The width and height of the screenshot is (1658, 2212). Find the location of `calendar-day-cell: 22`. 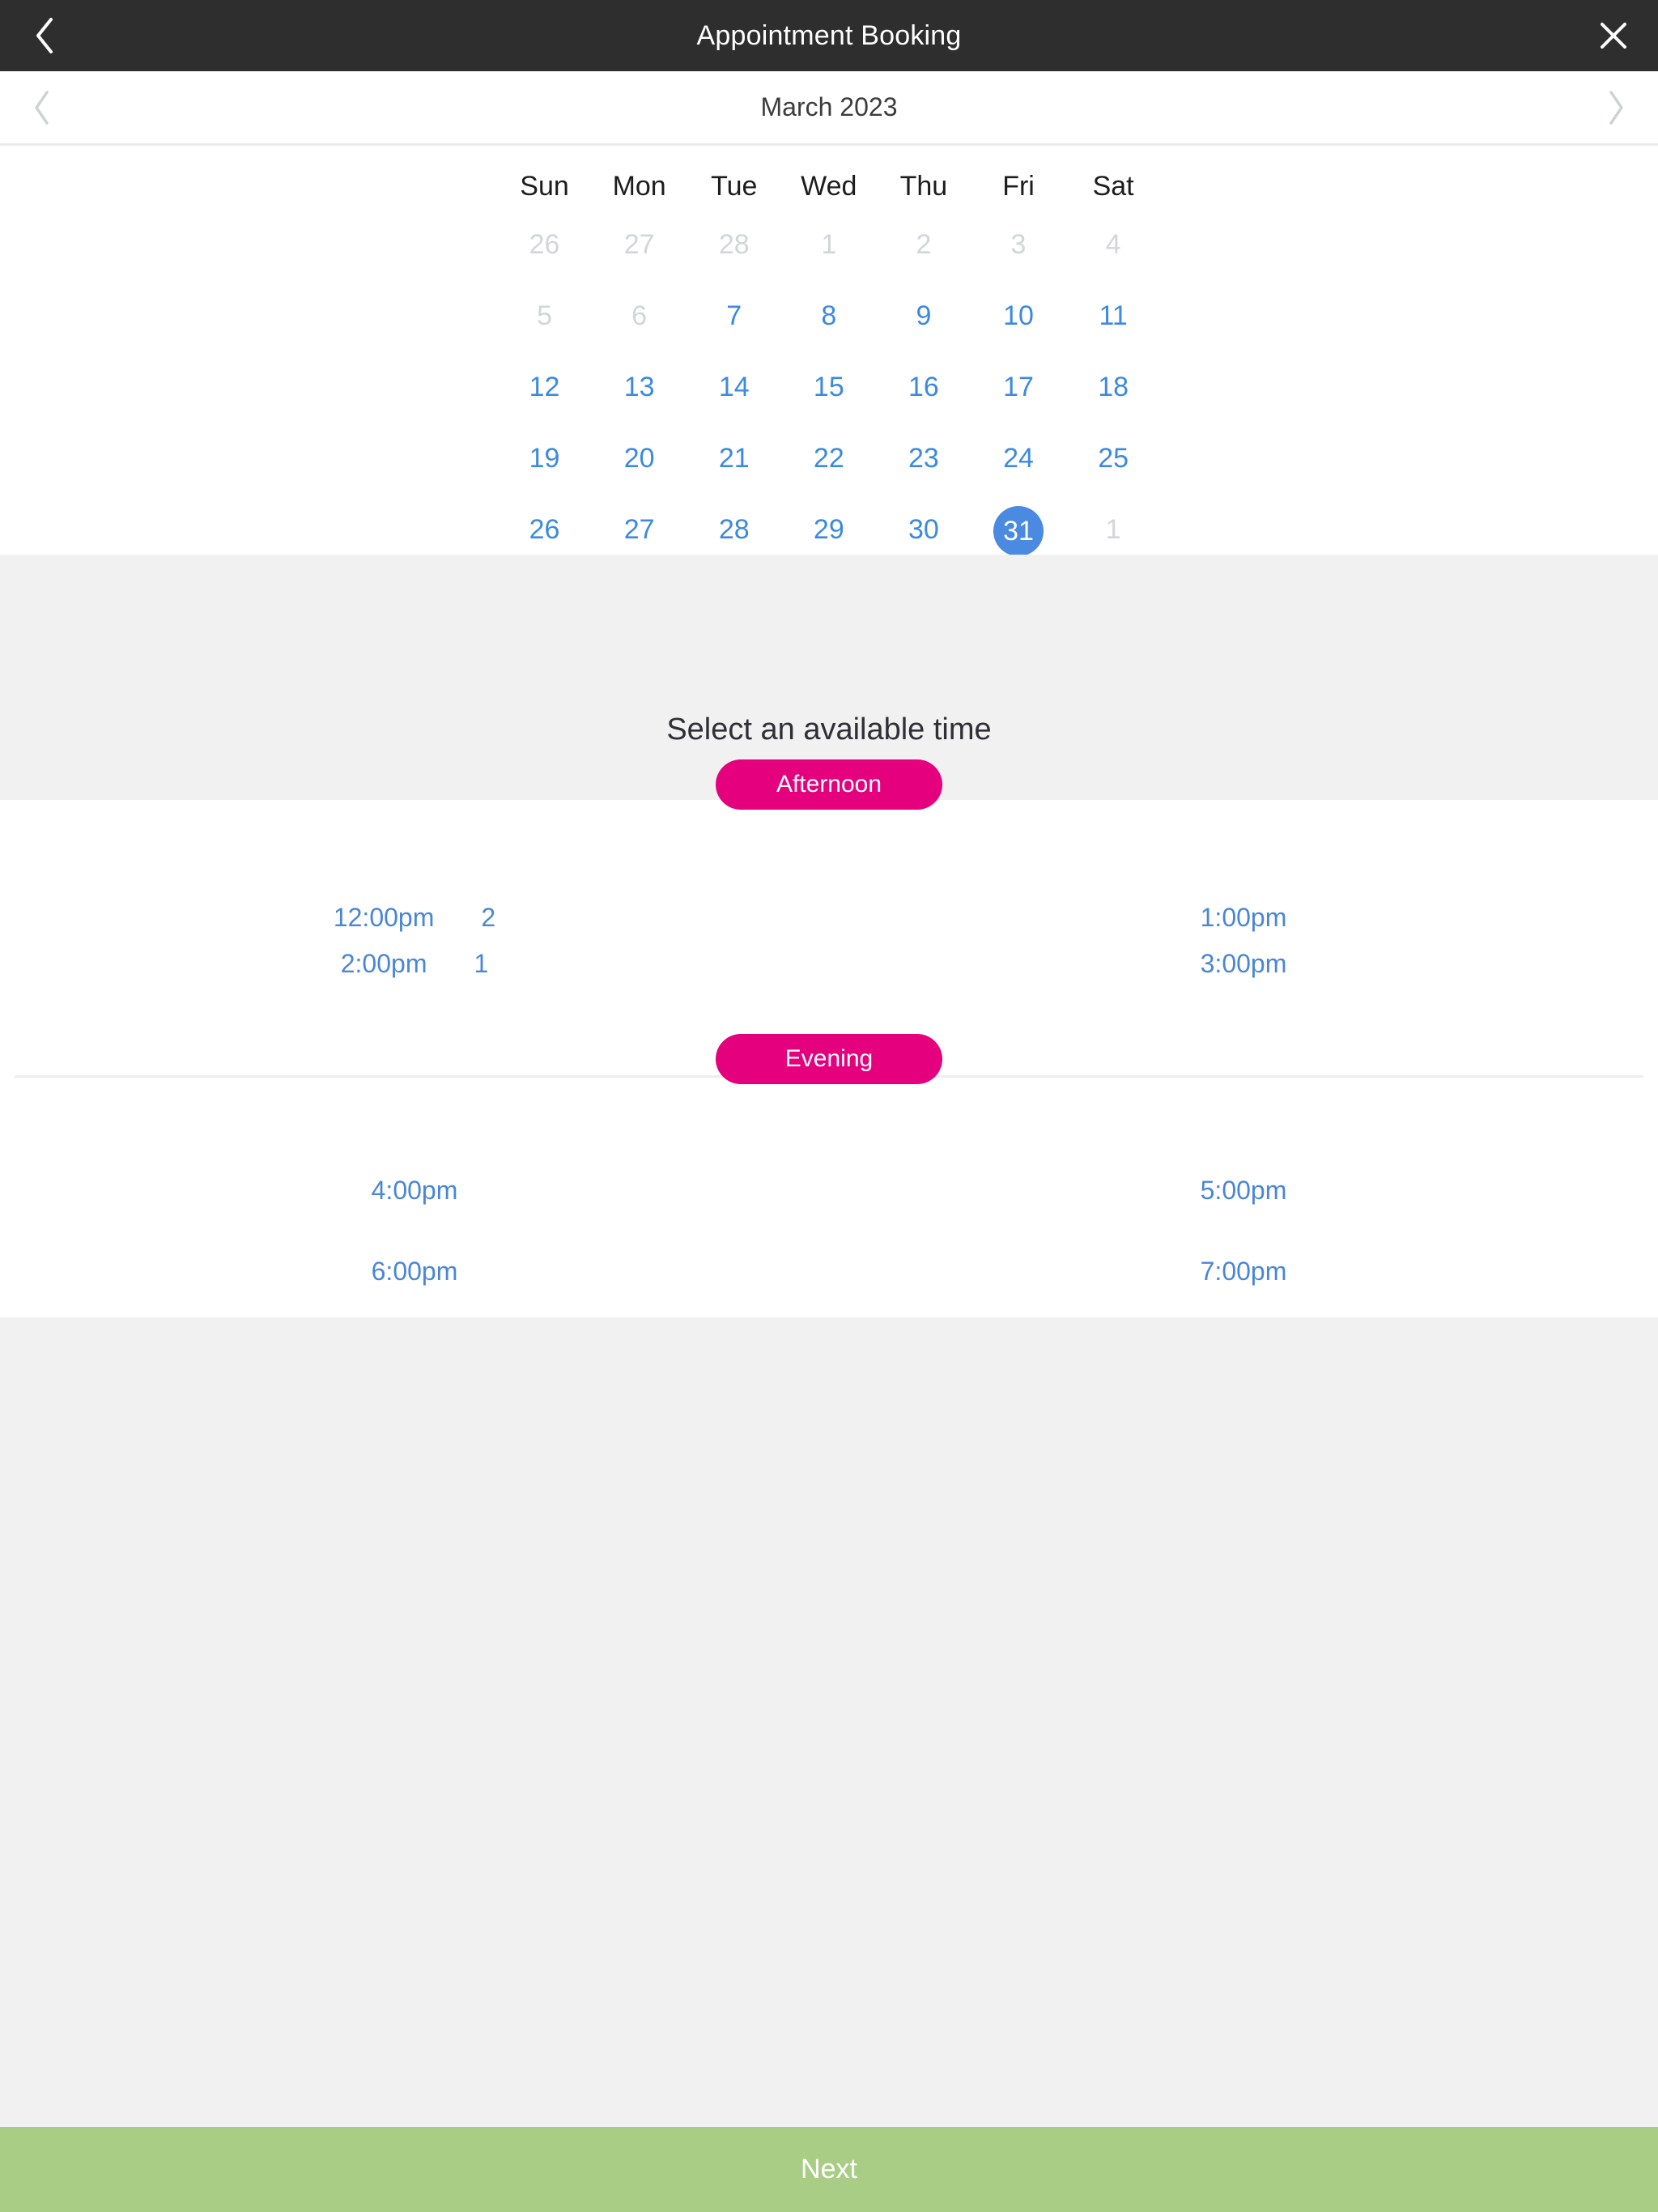

calendar-day-cell: 22 is located at coordinates (828, 459).